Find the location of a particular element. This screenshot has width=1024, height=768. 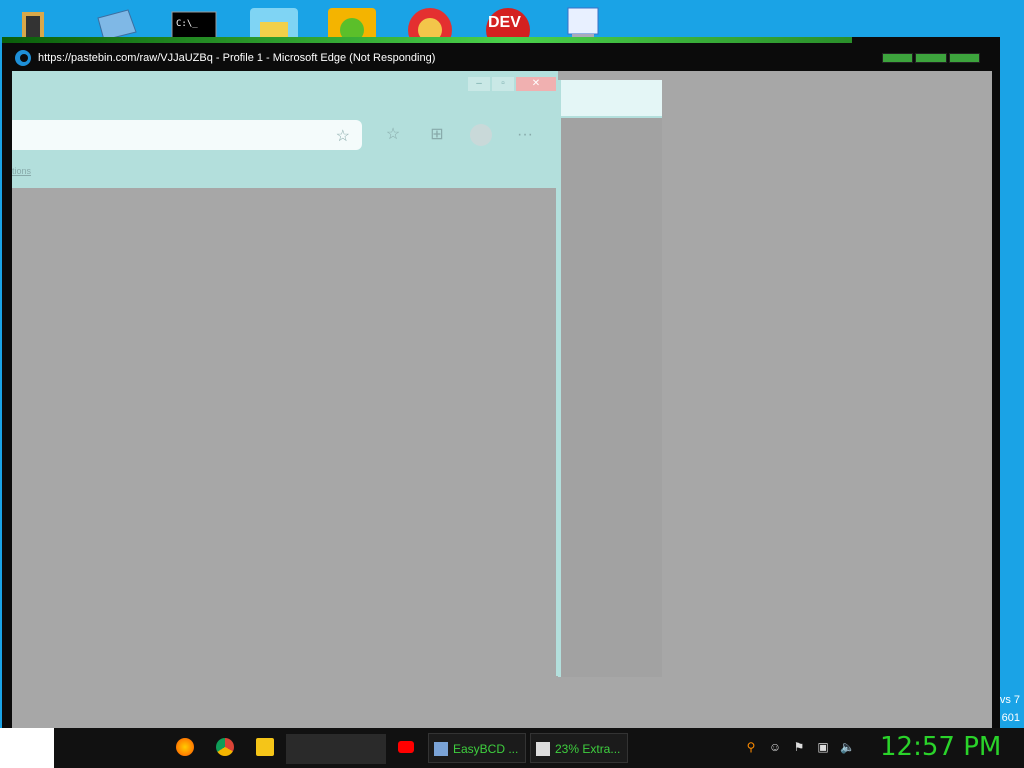

window-controls is located at coordinates (931, 58).